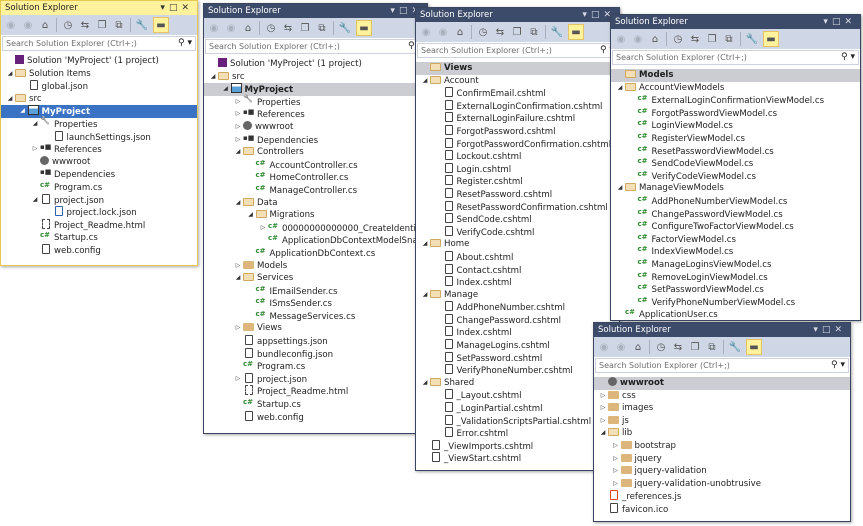  What do you see at coordinates (315, 365) in the screenshot?
I see `tree-item: Program.cs` at bounding box center [315, 365].